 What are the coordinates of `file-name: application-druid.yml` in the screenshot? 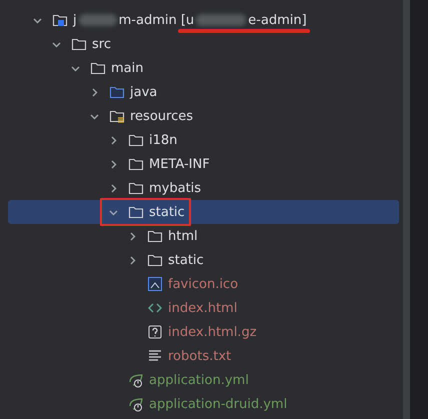 It's located at (218, 404).